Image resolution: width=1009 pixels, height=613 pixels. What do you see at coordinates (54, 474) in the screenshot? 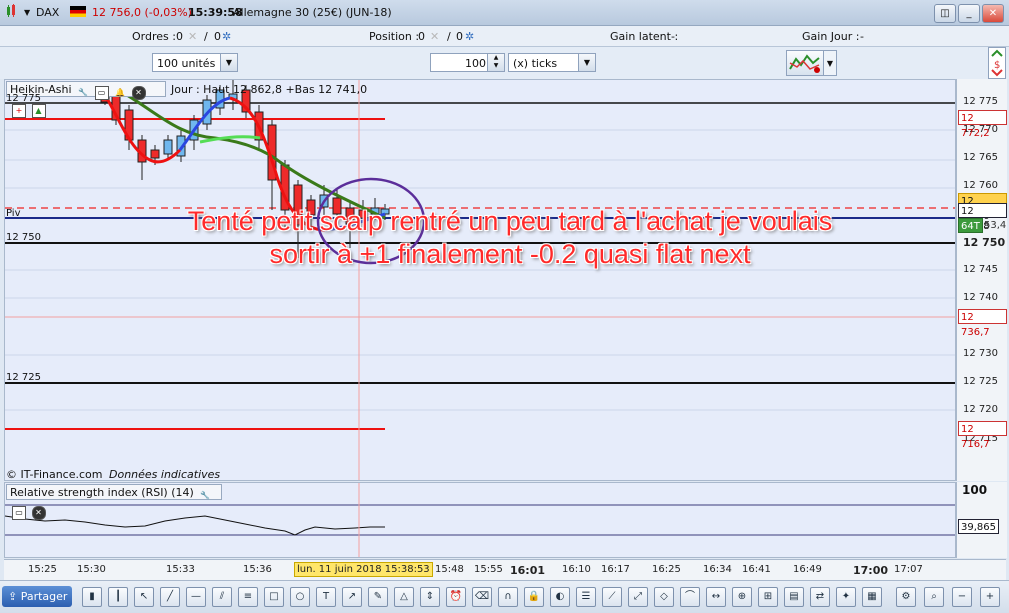
I see `copyright-text: © IT-Finance.com` at bounding box center [54, 474].